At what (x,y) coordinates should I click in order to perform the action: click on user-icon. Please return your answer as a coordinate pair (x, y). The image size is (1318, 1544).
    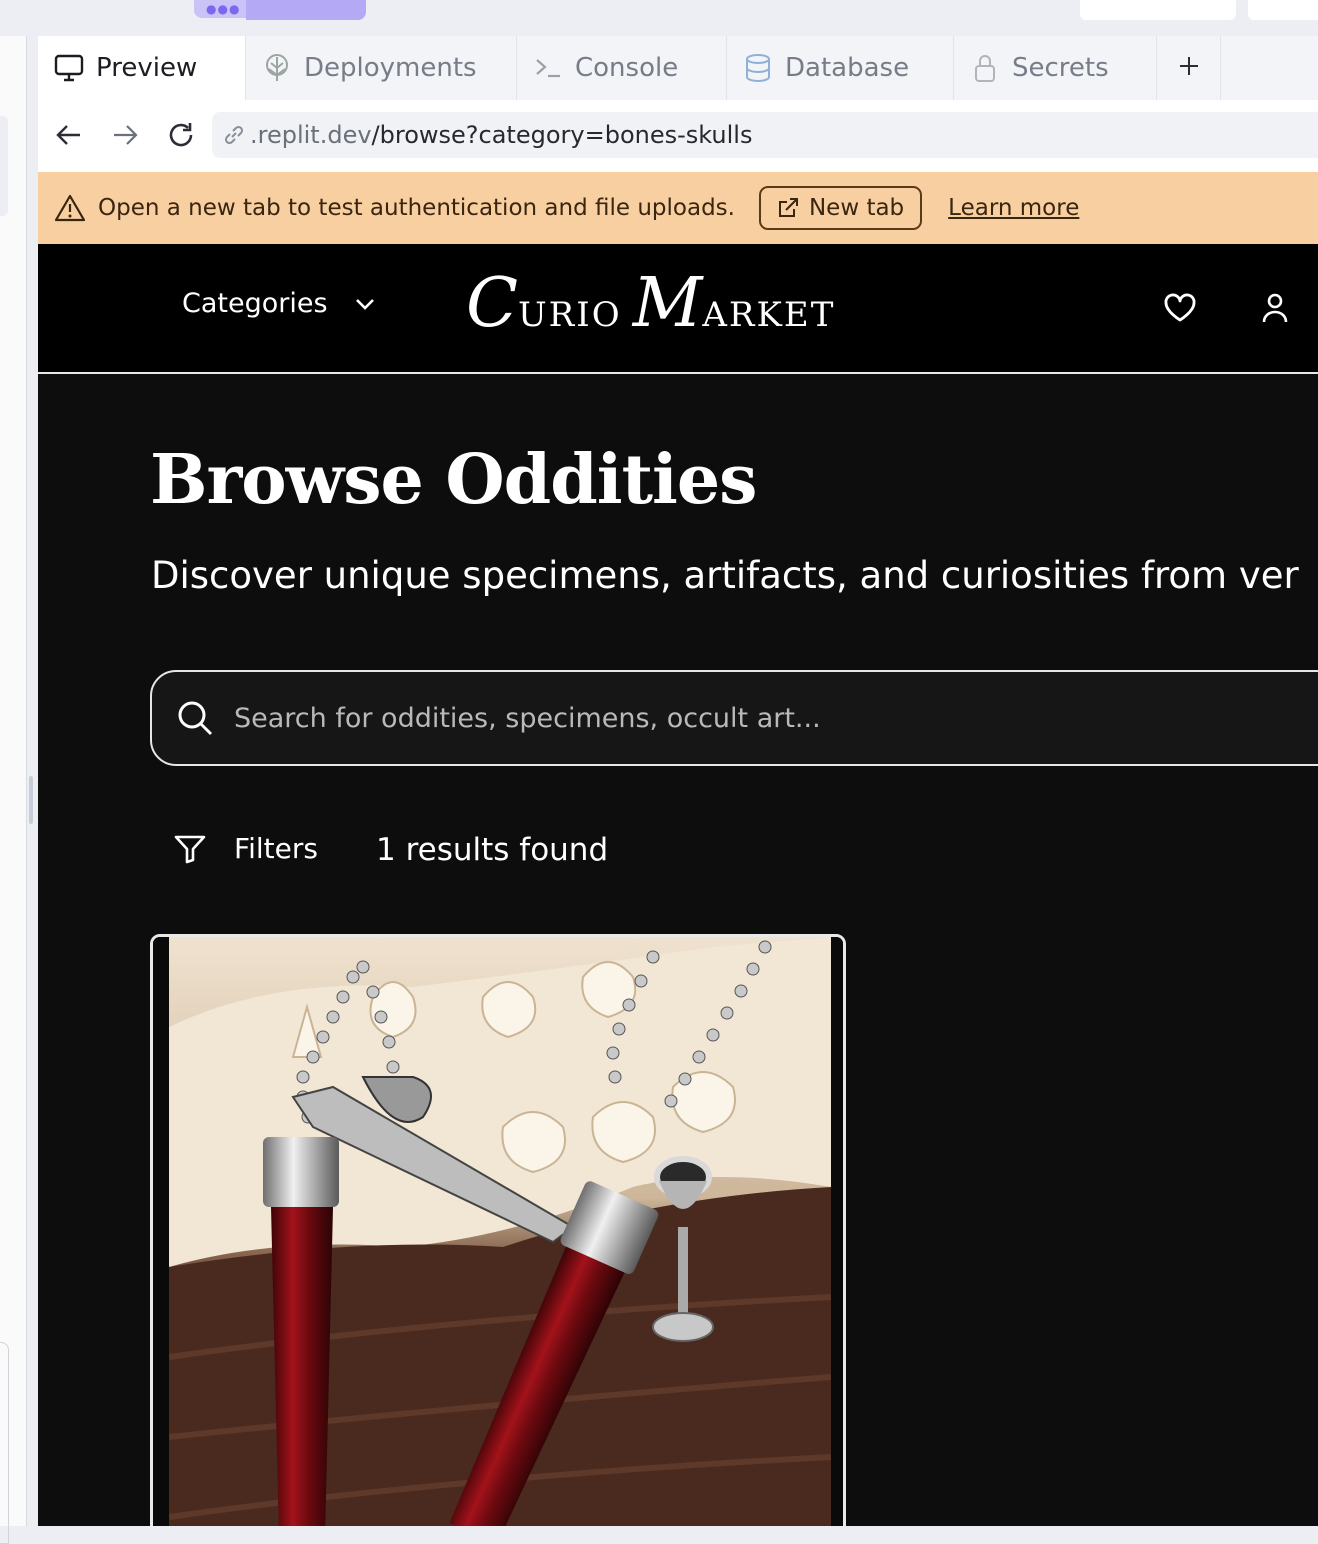
    Looking at the image, I should click on (1275, 308).